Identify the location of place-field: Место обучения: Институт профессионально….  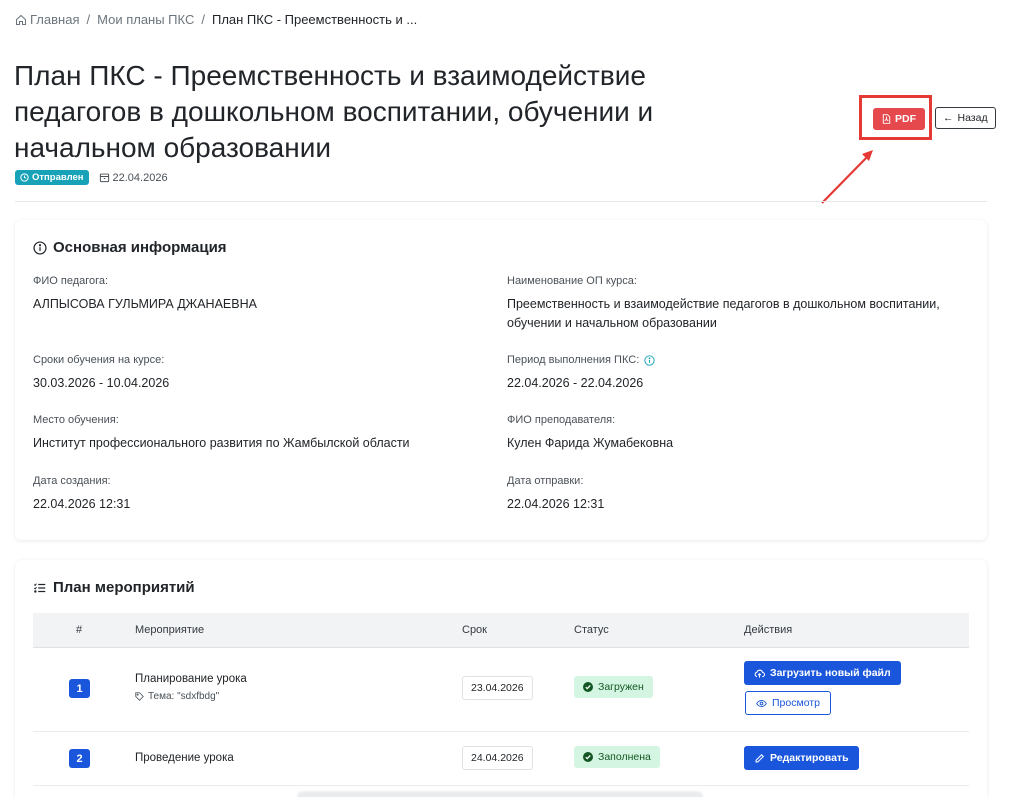
(263, 433).